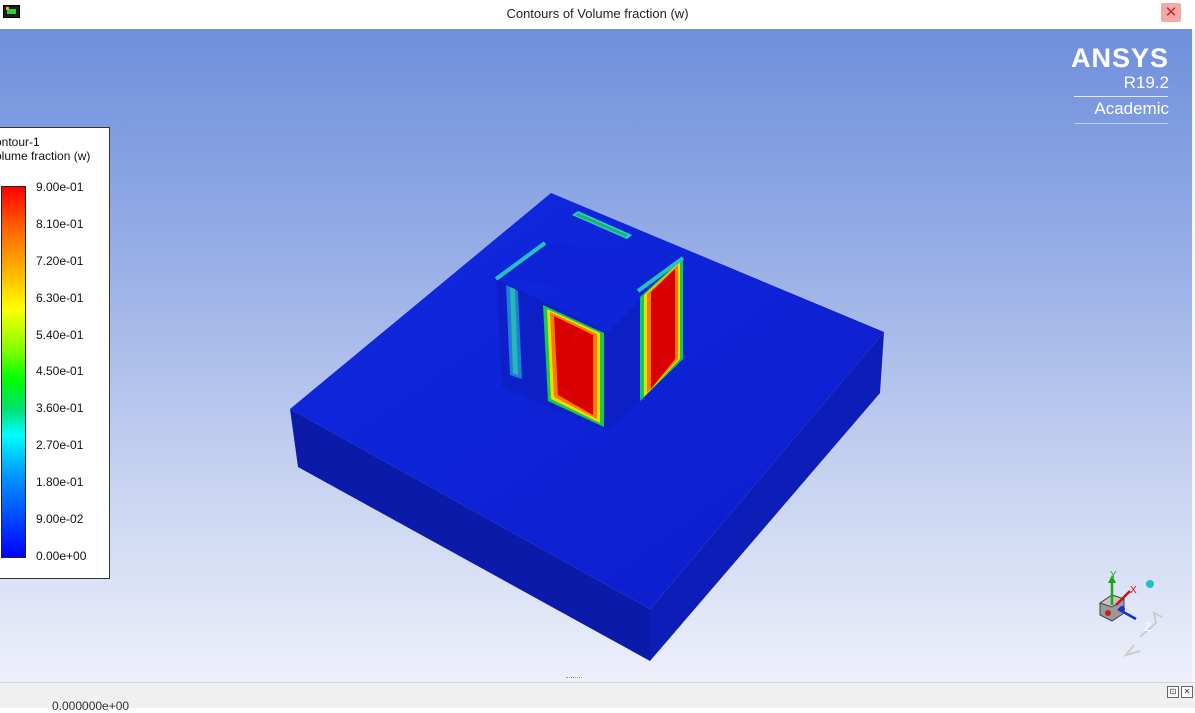  I want to click on bottom-strip: 0.000000e+00 ⊡ ✕, so click(597, 695).